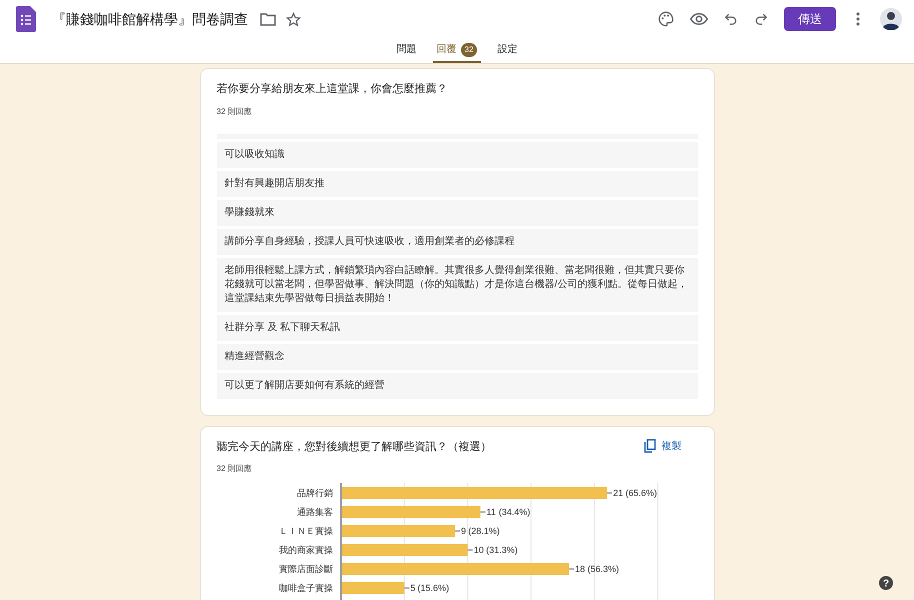  What do you see at coordinates (666, 19) in the screenshot?
I see `palette-icon` at bounding box center [666, 19].